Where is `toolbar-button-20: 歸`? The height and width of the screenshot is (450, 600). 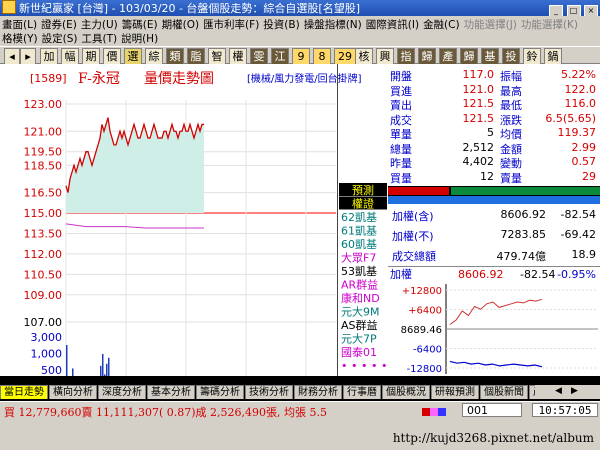
toolbar-button-20: 歸 is located at coordinates (469, 56).